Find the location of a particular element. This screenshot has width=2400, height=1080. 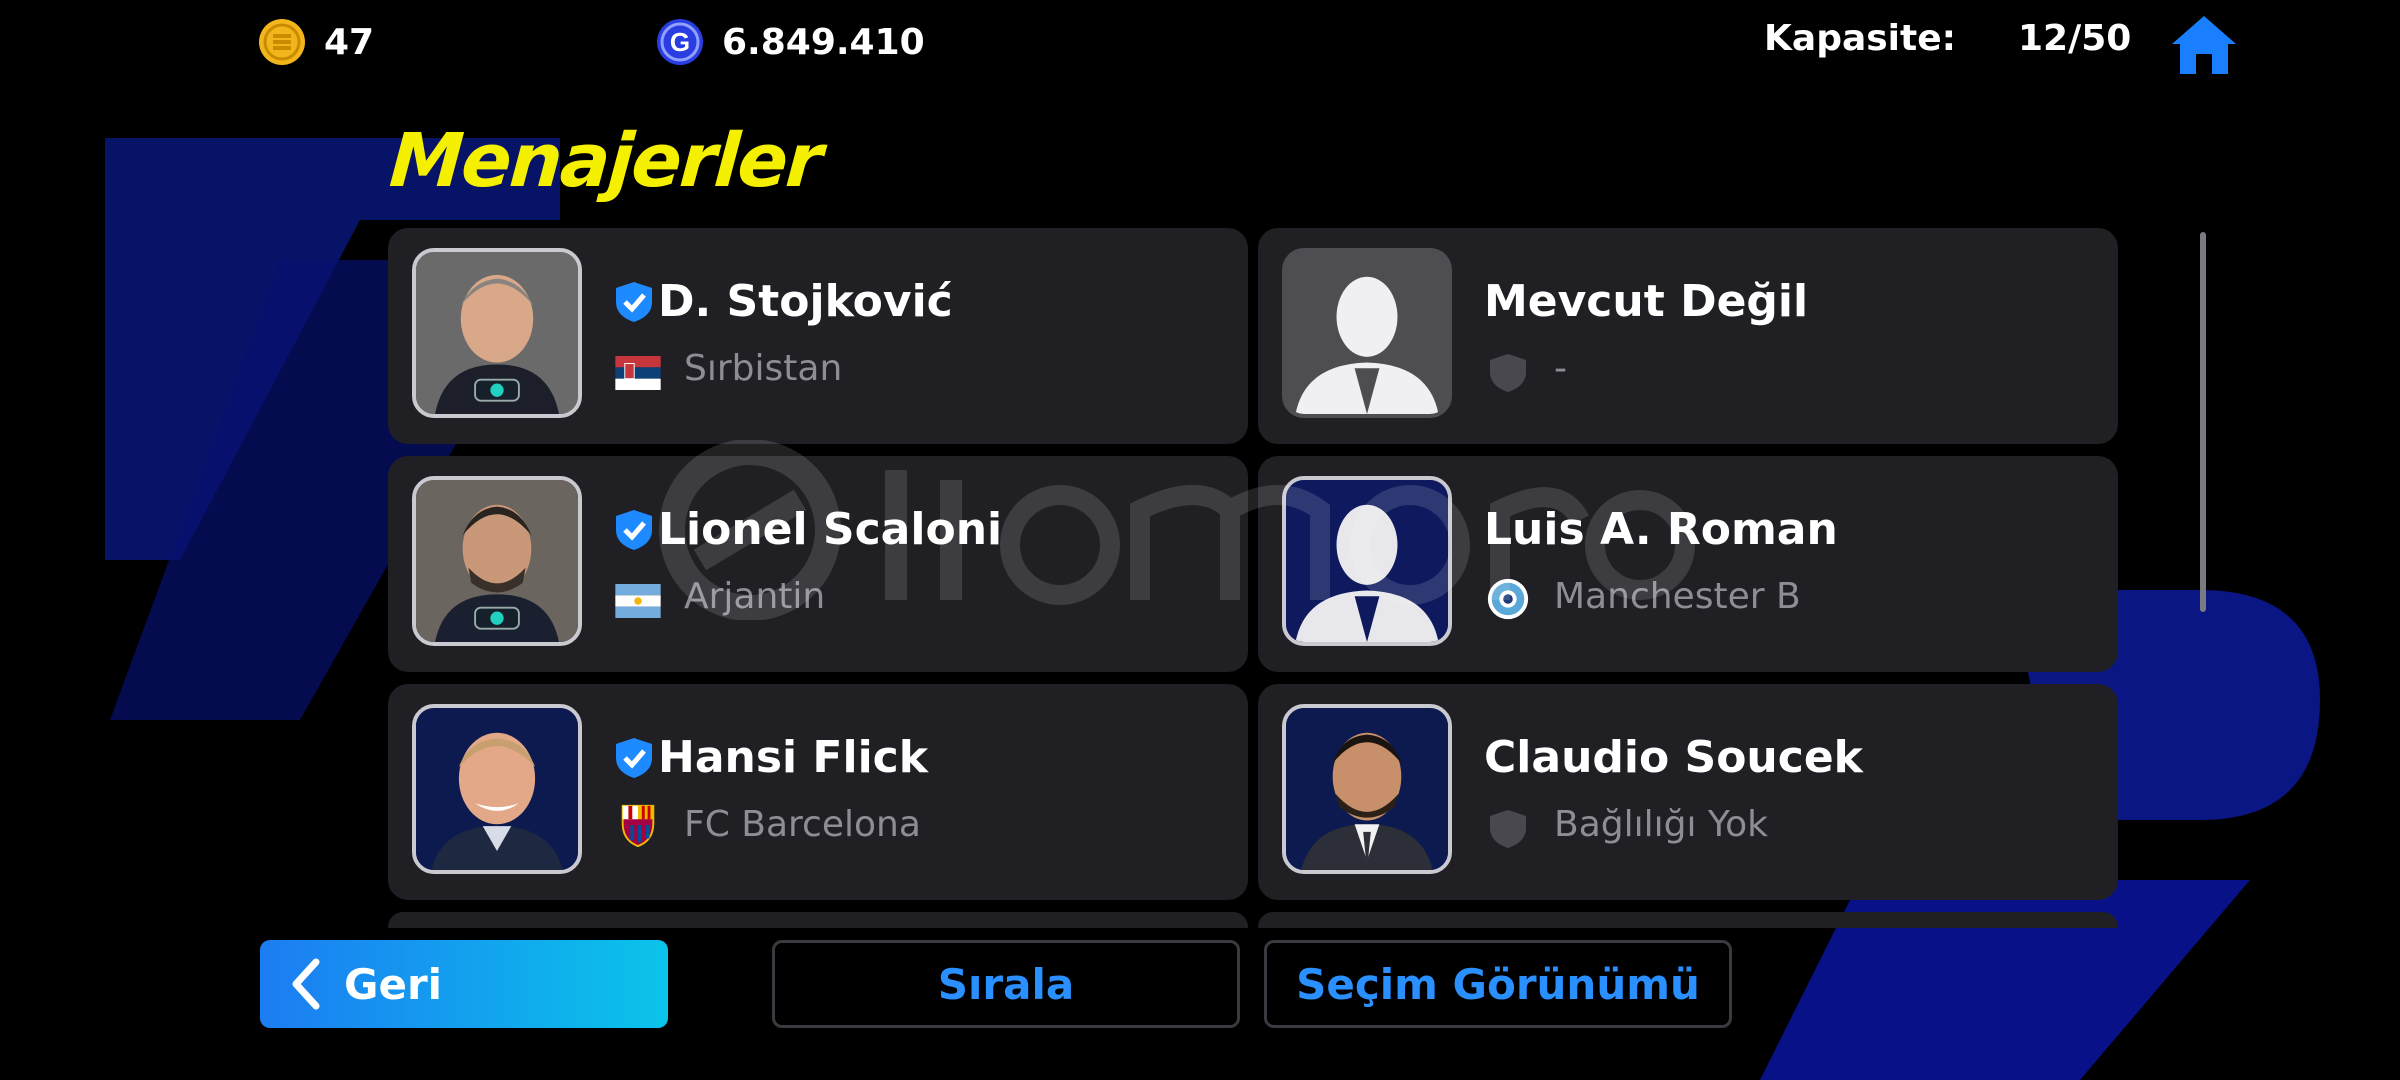

coin-balance: 47 is located at coordinates (316, 42).